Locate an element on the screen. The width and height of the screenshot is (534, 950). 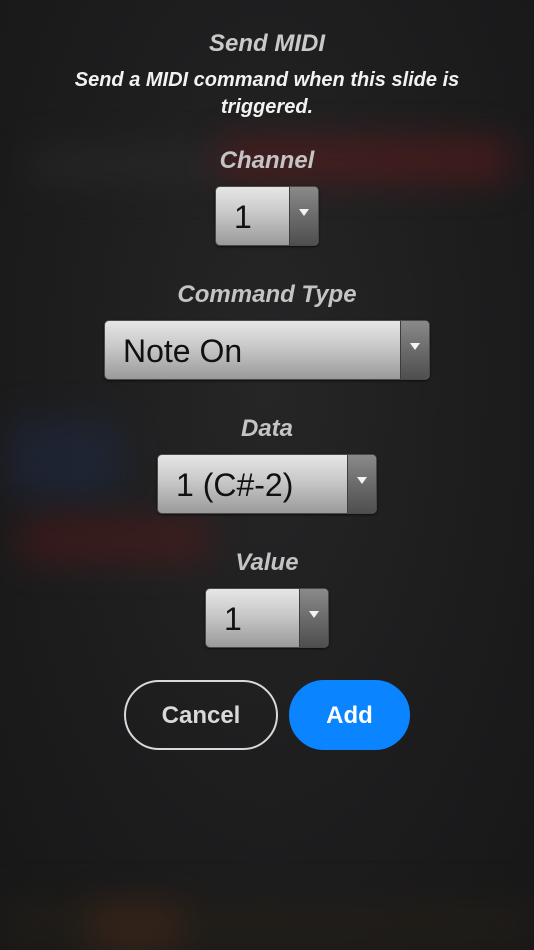
command-type-select: Note On is located at coordinates (267, 350).